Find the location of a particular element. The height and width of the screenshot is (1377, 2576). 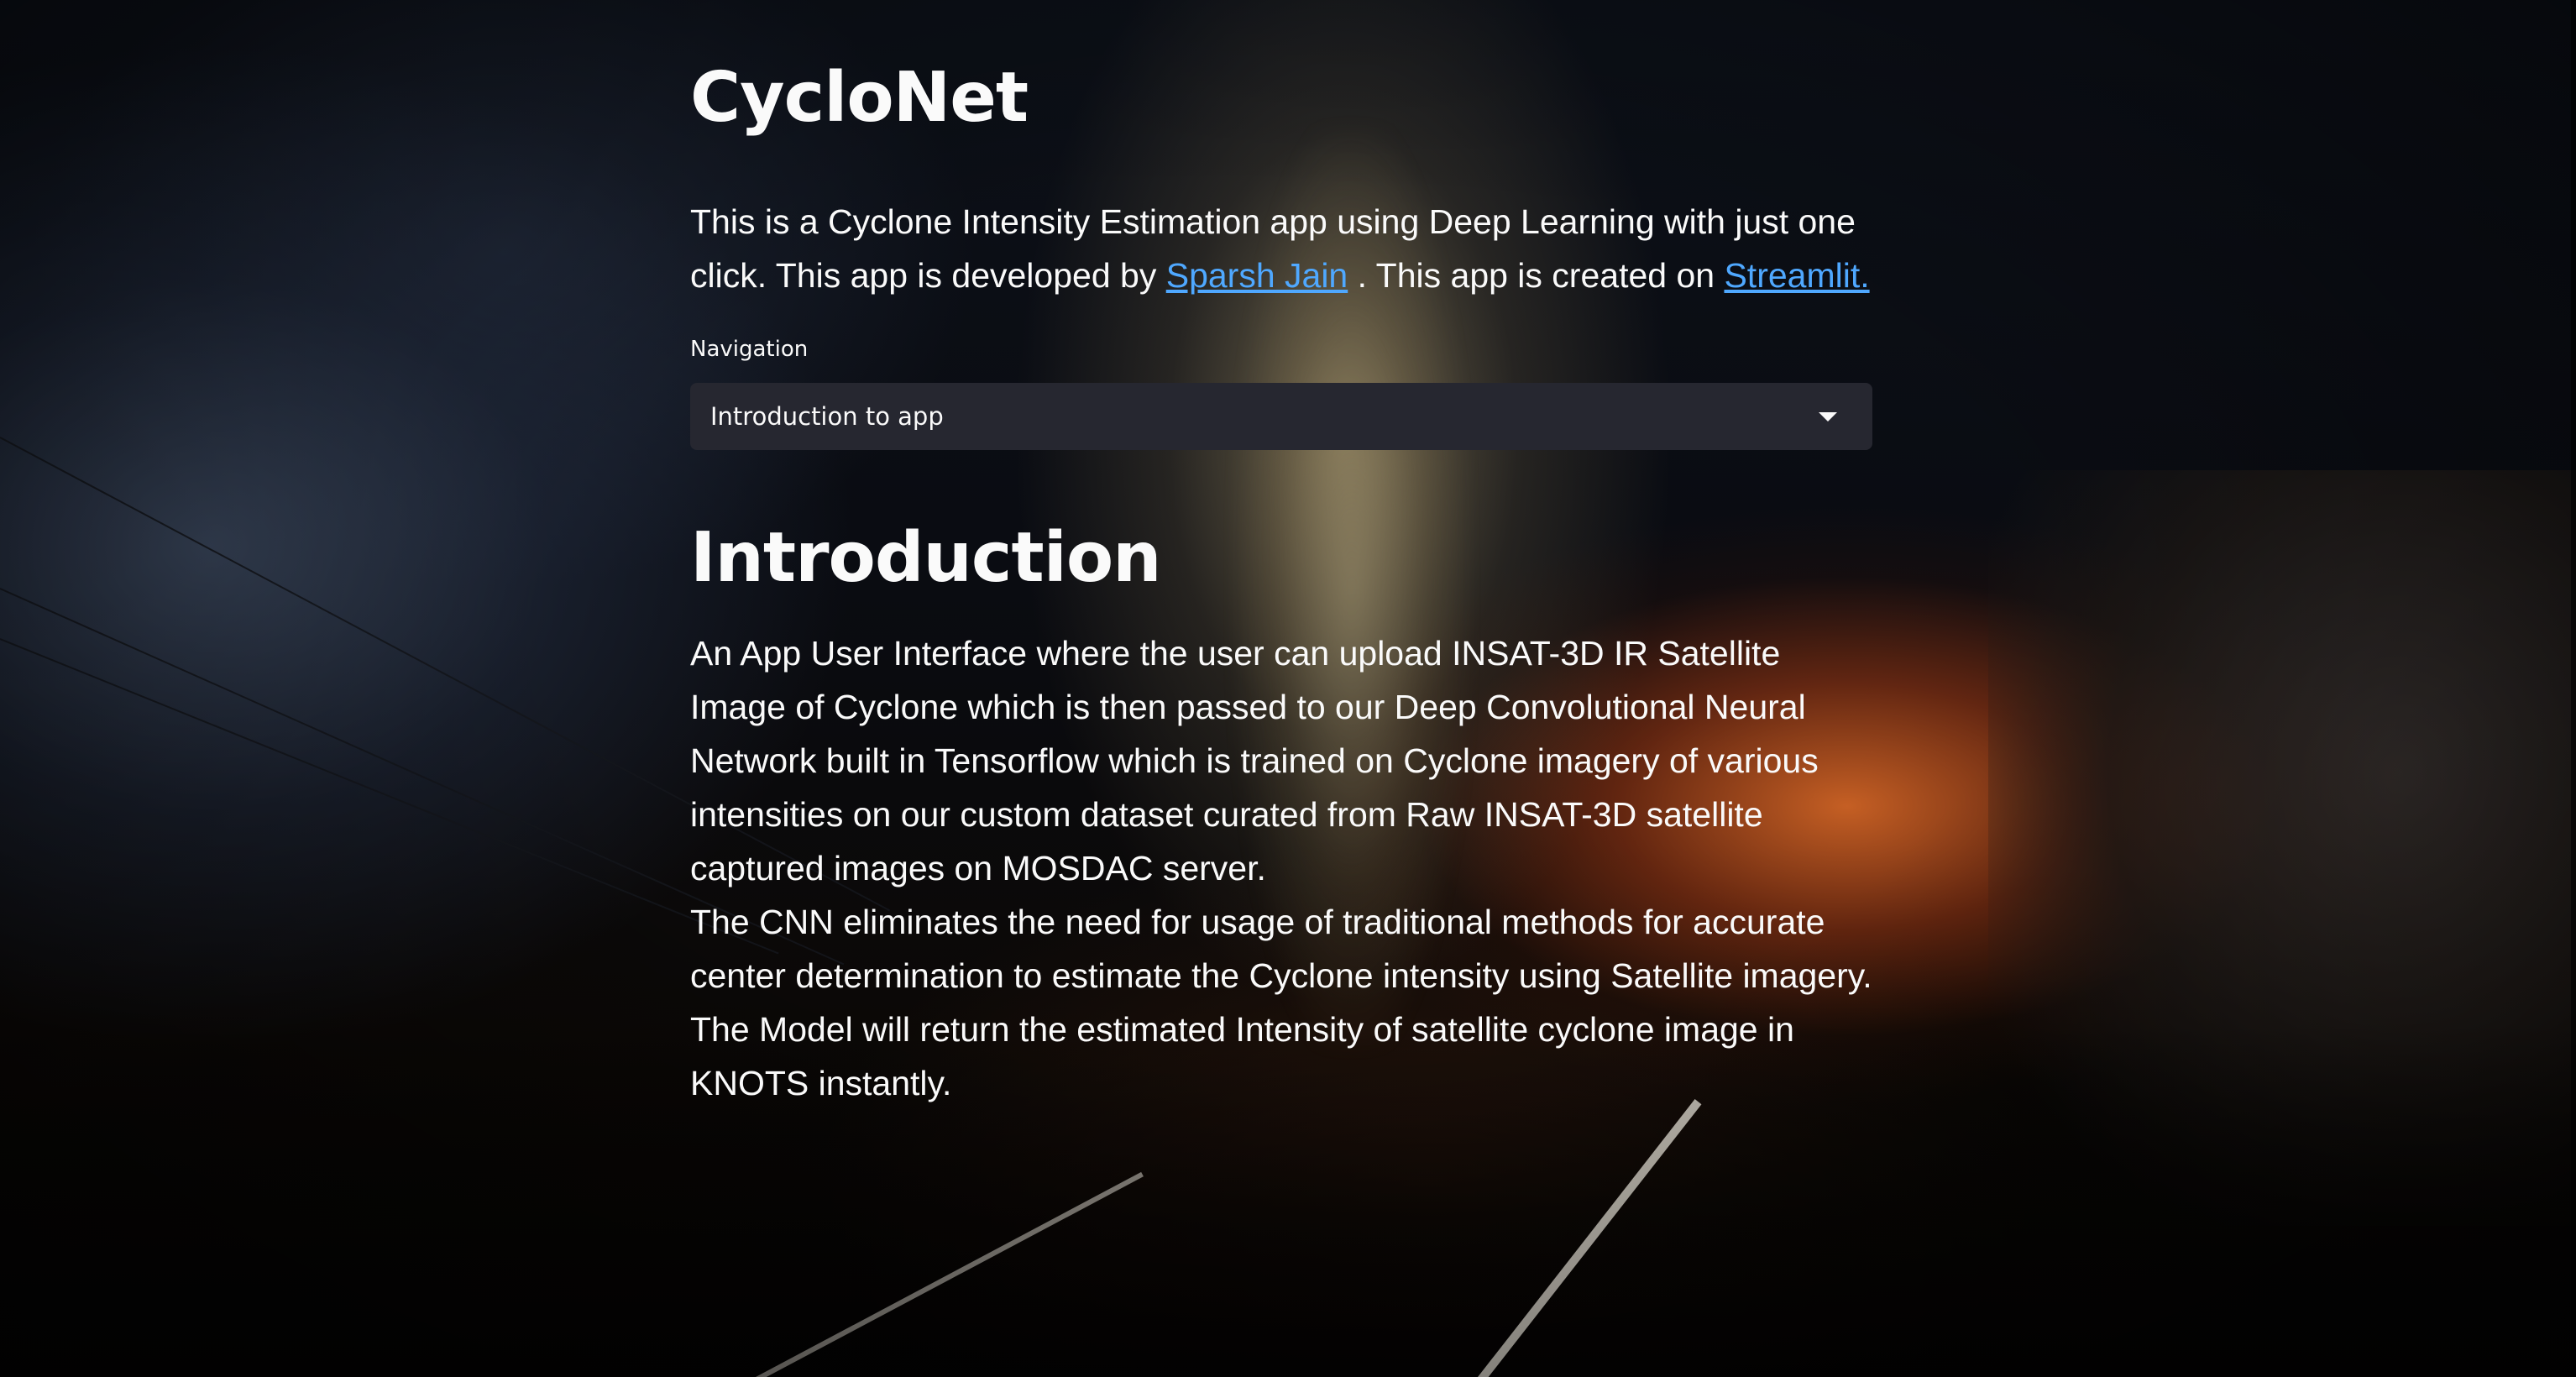

intro-text-part-2: . This app is created on is located at coordinates (1537, 275).